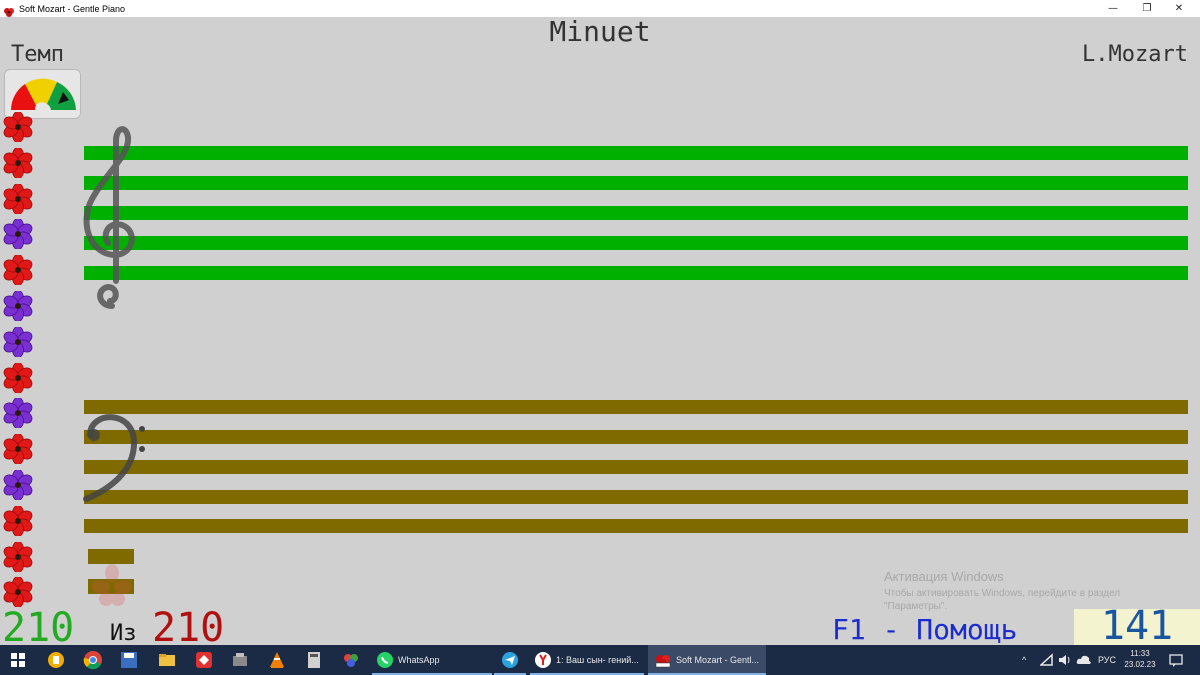 This screenshot has width=1200, height=675. What do you see at coordinates (1084, 660) in the screenshot?
I see `onedrive-cloud-icon` at bounding box center [1084, 660].